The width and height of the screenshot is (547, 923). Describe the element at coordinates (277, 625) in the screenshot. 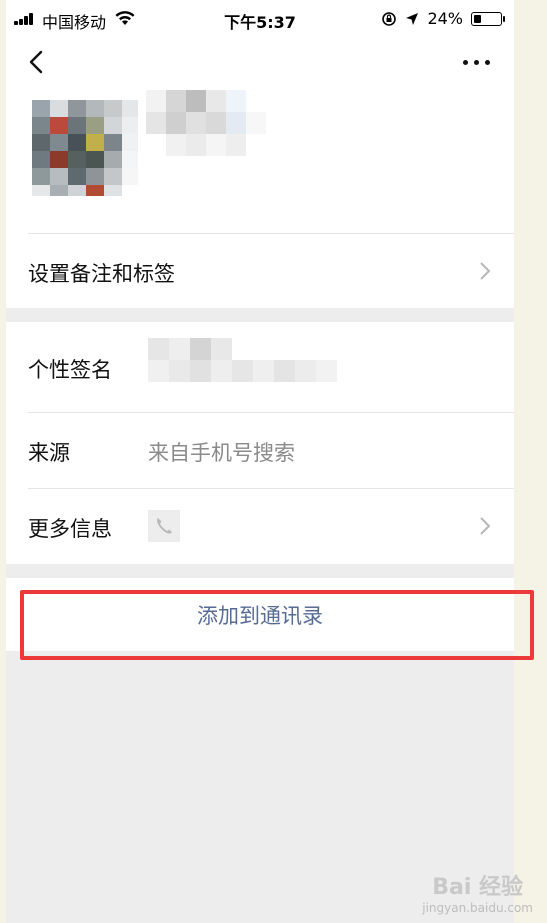

I see `highlight-box` at that location.